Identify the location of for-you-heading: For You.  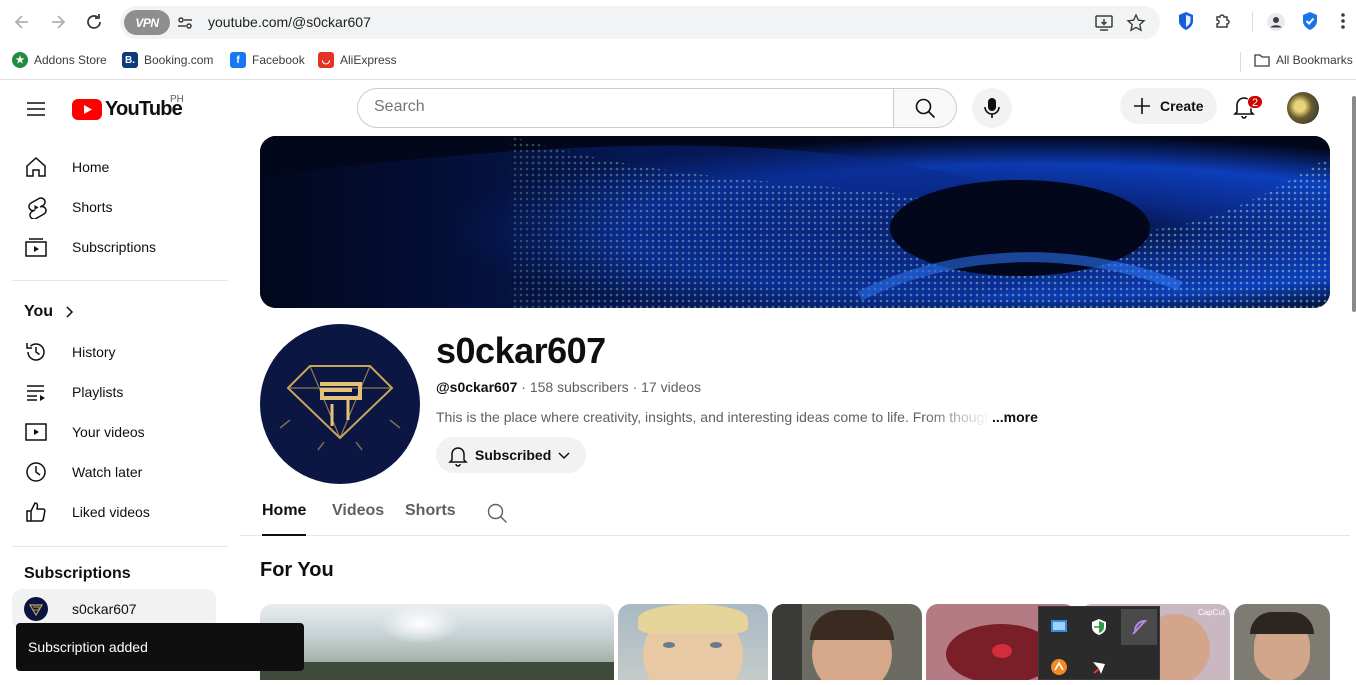
(297, 570).